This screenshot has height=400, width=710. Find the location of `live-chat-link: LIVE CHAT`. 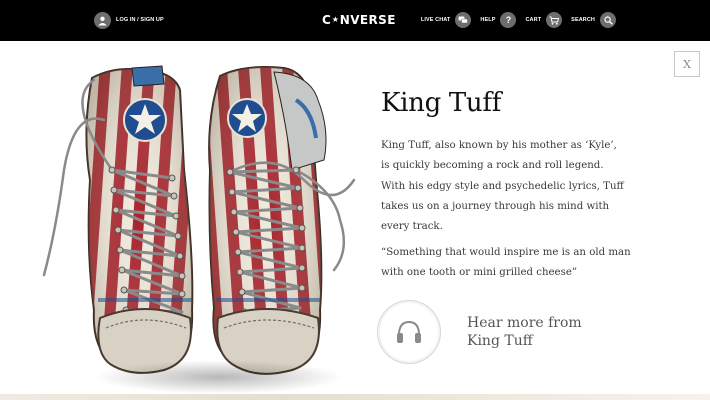

live-chat-link: LIVE CHAT is located at coordinates (446, 20).